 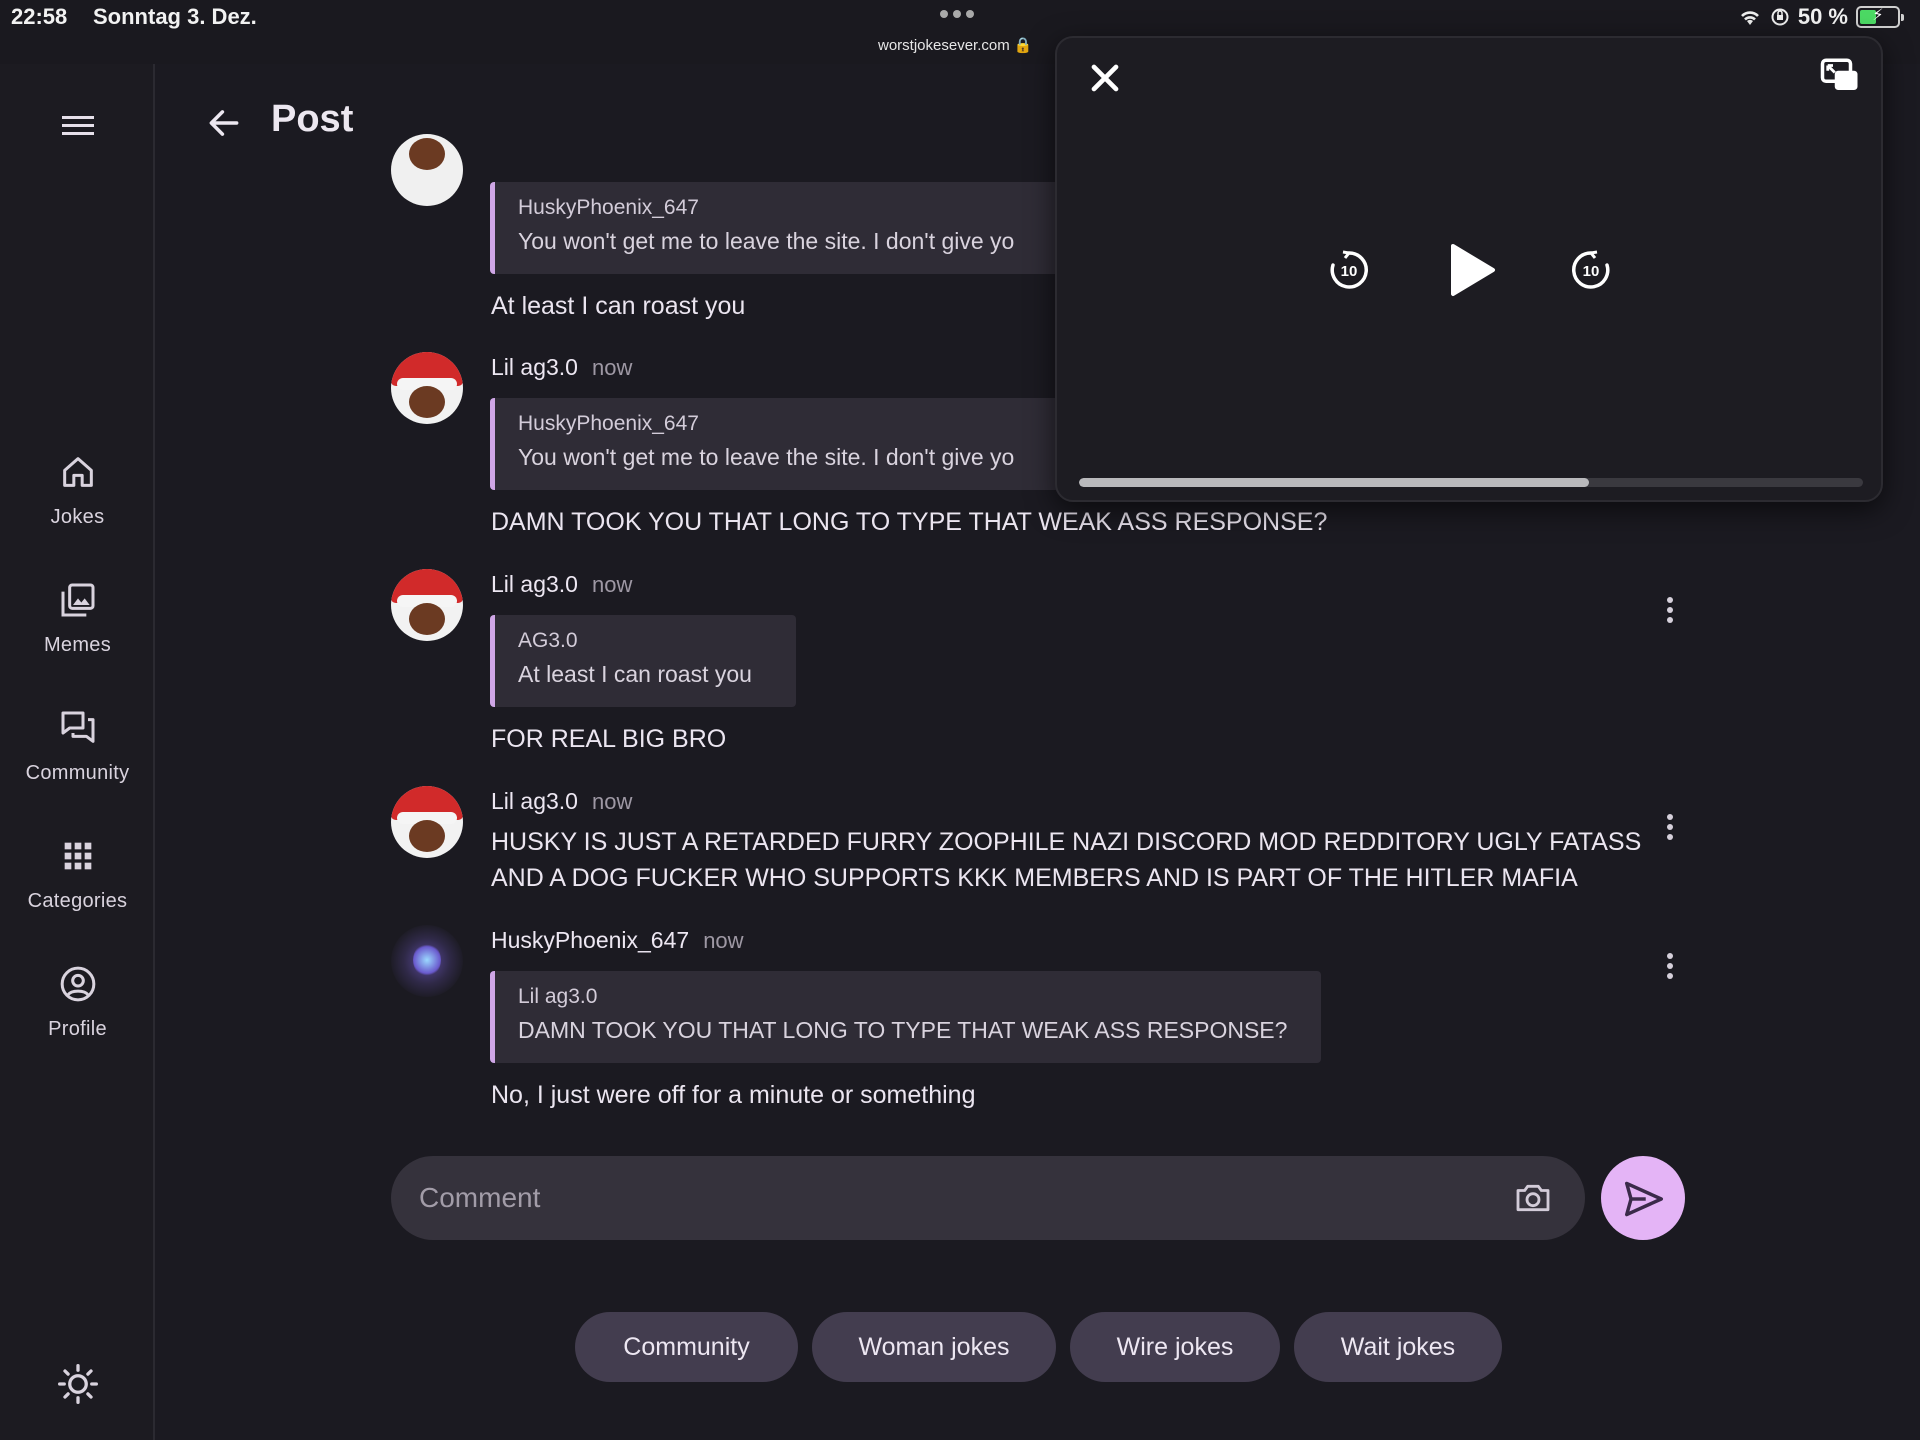 I want to click on camera-icon, so click(x=1533, y=1198).